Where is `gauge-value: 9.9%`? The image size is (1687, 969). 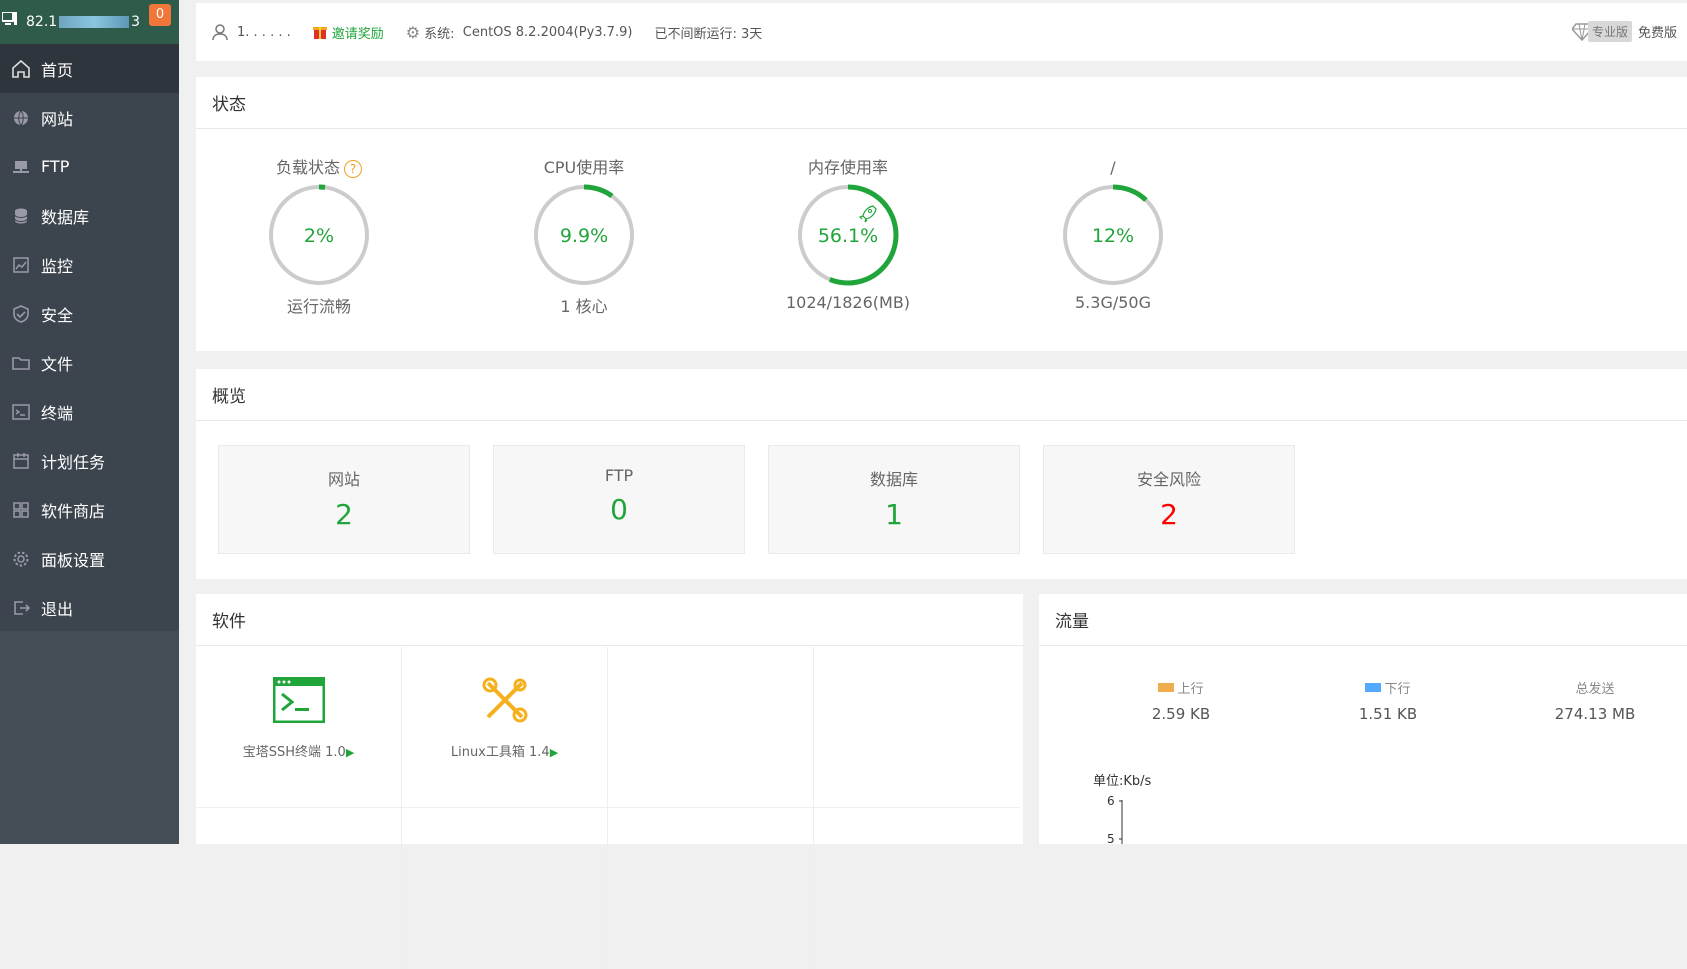 gauge-value: 9.9% is located at coordinates (584, 236).